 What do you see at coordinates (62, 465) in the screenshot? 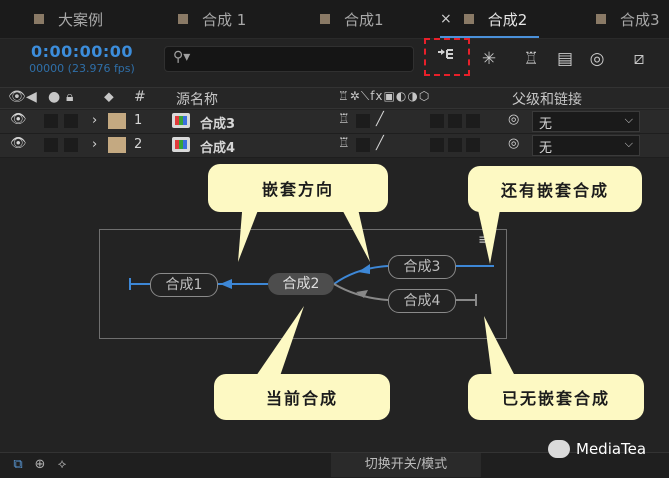
I see `in-out-pane-icon: ⟡` at bounding box center [62, 465].